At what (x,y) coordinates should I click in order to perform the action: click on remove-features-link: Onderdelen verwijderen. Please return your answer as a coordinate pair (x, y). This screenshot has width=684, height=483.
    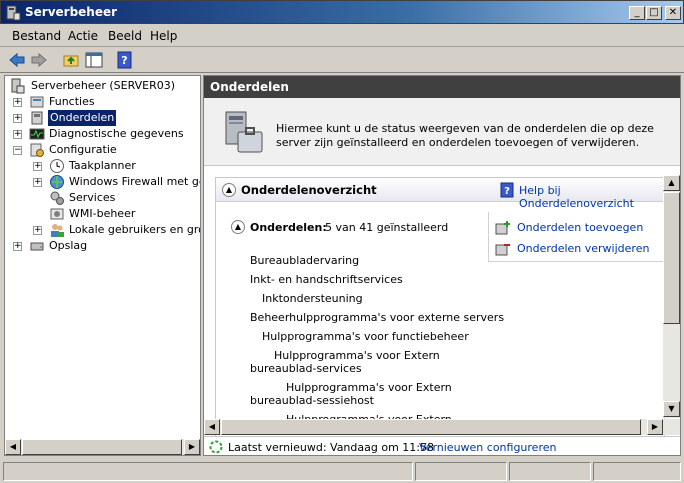
    Looking at the image, I should click on (583, 248).